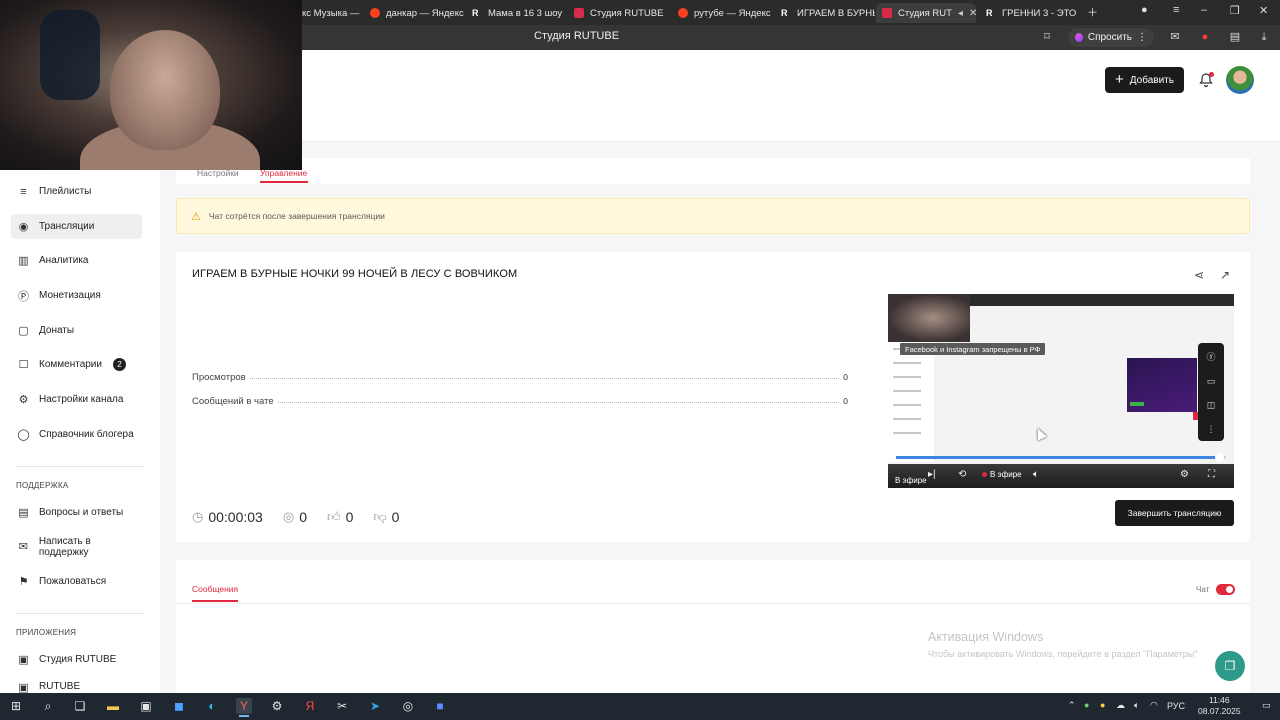 This screenshot has height=720, width=1280. What do you see at coordinates (926, 13) in the screenshot?
I see `browser-tab-active: Студия RUT ◂ ✕` at bounding box center [926, 13].